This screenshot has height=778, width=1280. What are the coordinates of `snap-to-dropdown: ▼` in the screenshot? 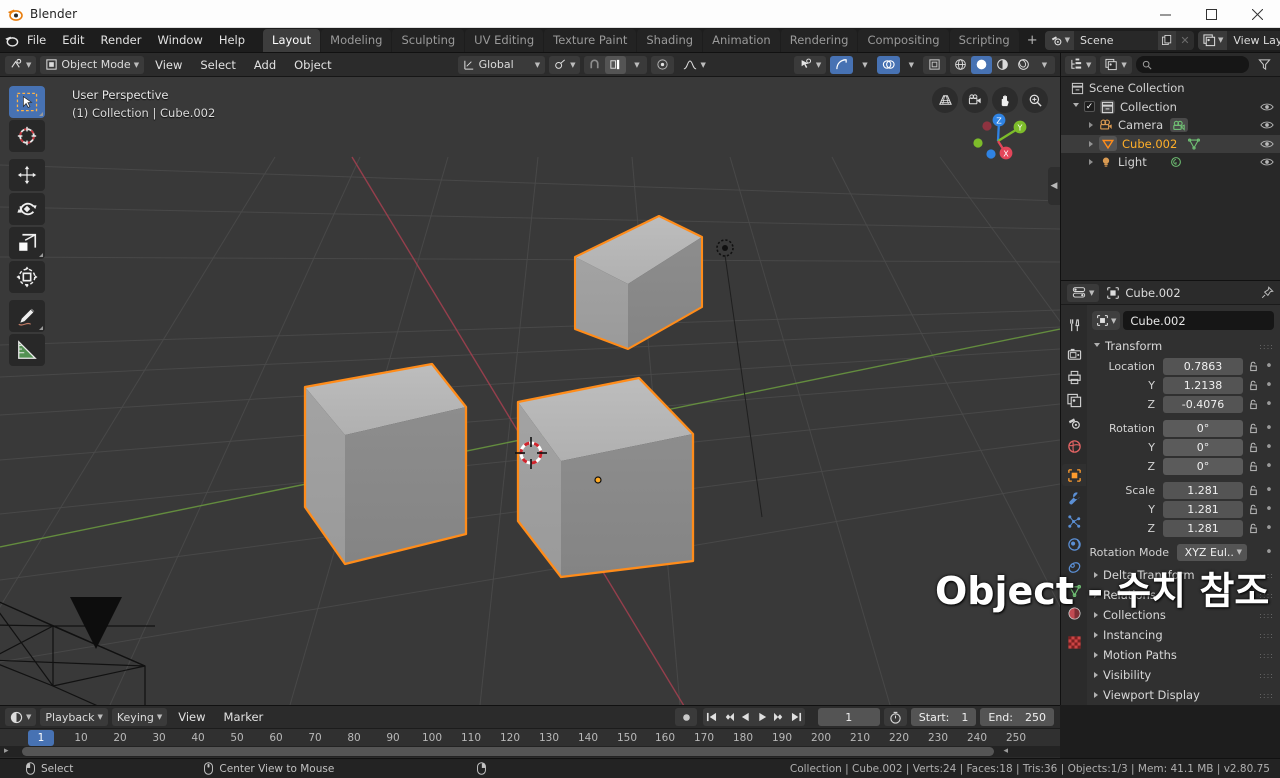 It's located at (565, 64).